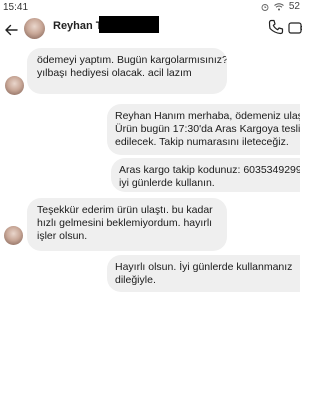  I want to click on back-arrow-icon, so click(11, 30).